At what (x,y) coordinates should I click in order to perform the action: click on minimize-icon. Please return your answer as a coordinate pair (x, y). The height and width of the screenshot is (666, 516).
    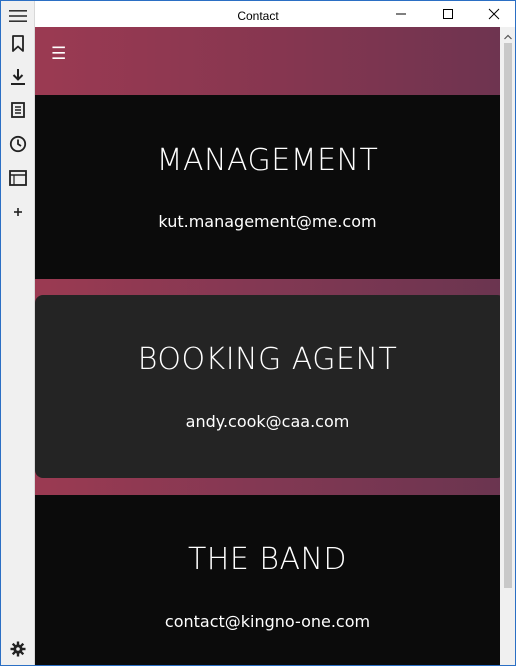
    Looking at the image, I should click on (401, 14).